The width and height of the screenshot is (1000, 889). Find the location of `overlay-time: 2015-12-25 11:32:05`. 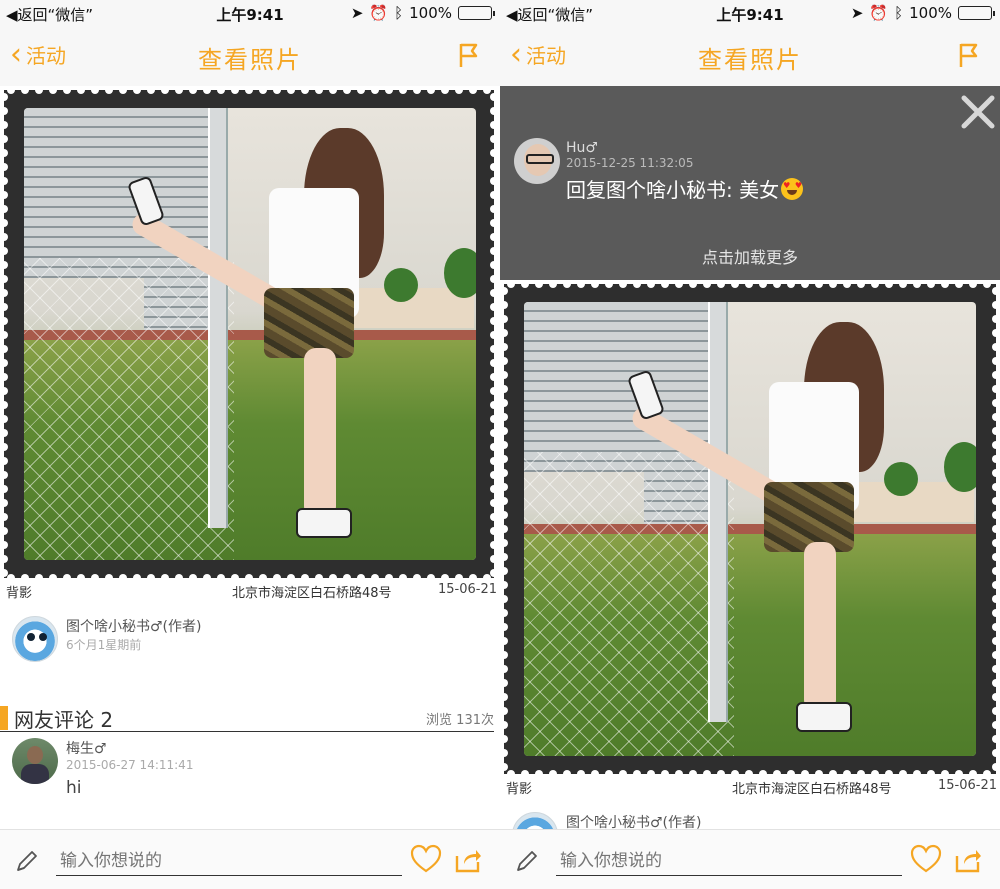

overlay-time: 2015-12-25 11:32:05 is located at coordinates (630, 163).